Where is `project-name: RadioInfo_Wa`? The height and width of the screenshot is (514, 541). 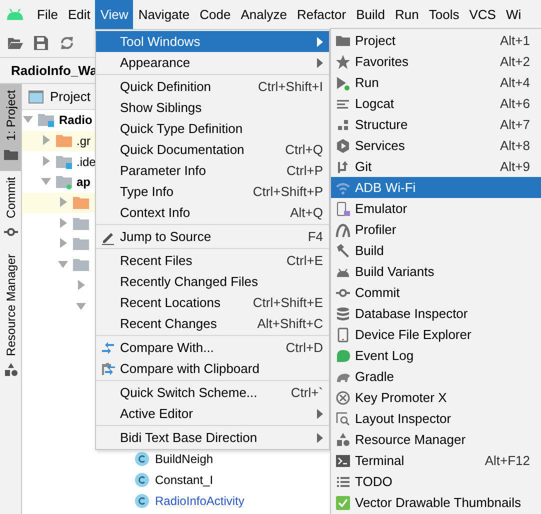
project-name: RadioInfo_Wa is located at coordinates (54, 70).